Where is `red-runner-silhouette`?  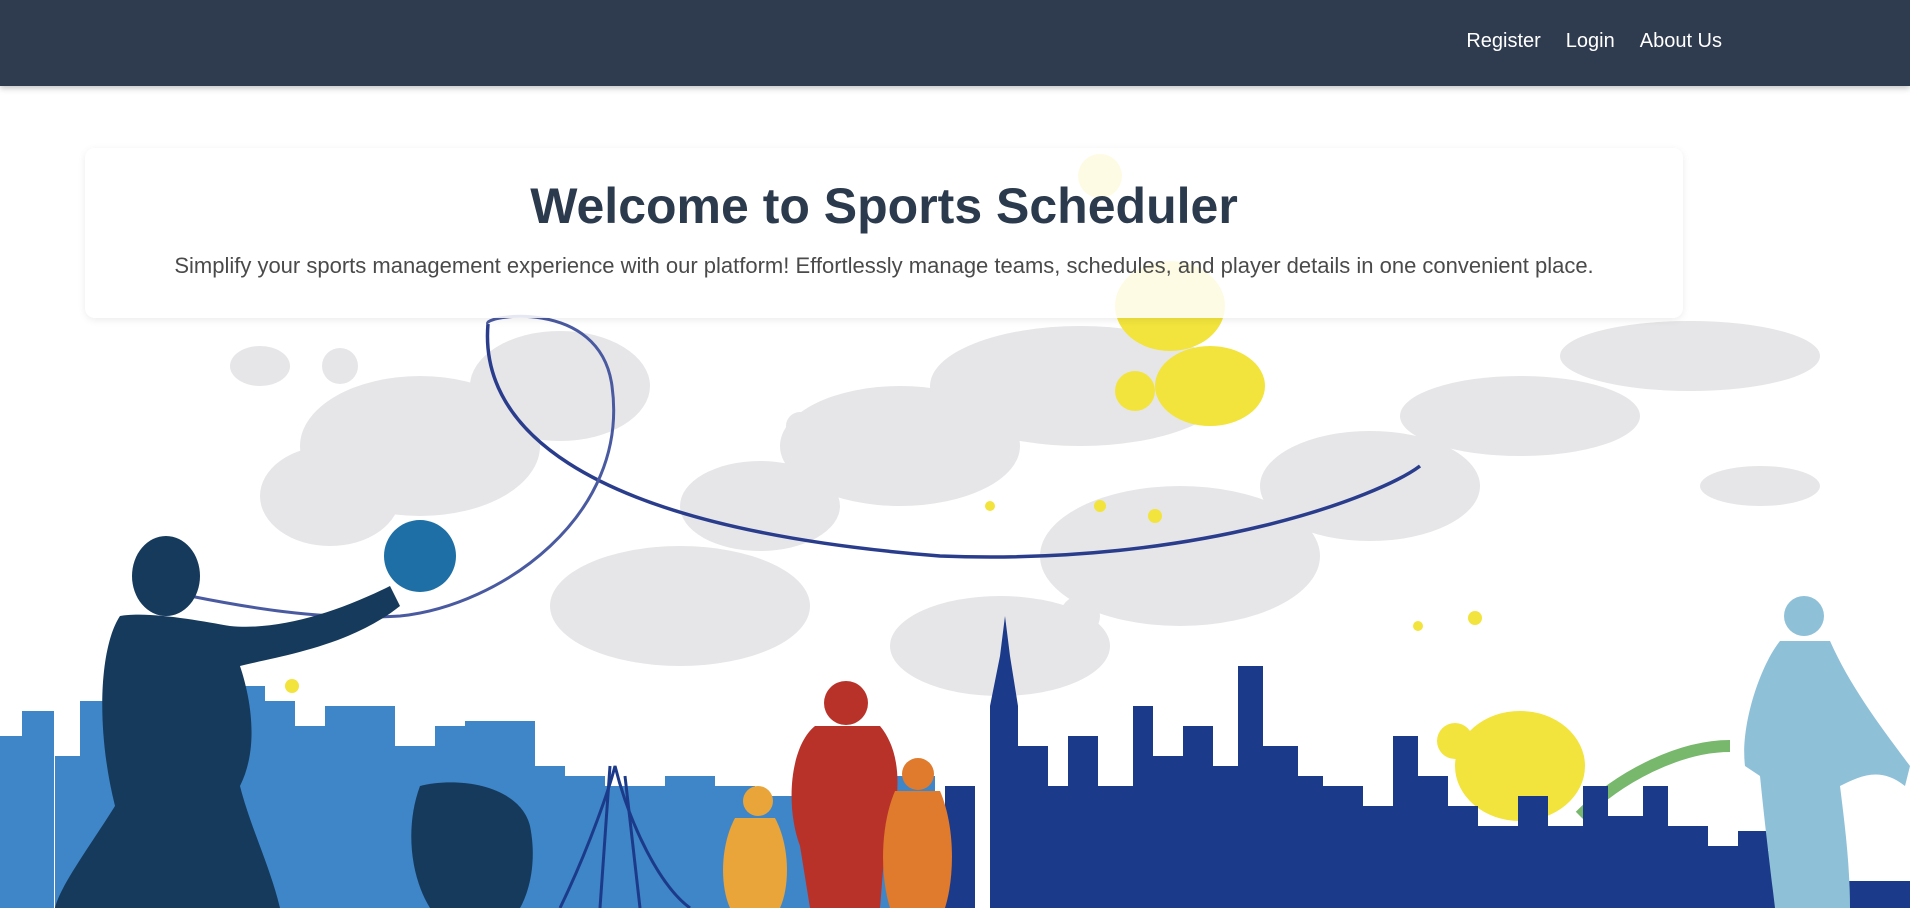
red-runner-silhouette is located at coordinates (844, 794).